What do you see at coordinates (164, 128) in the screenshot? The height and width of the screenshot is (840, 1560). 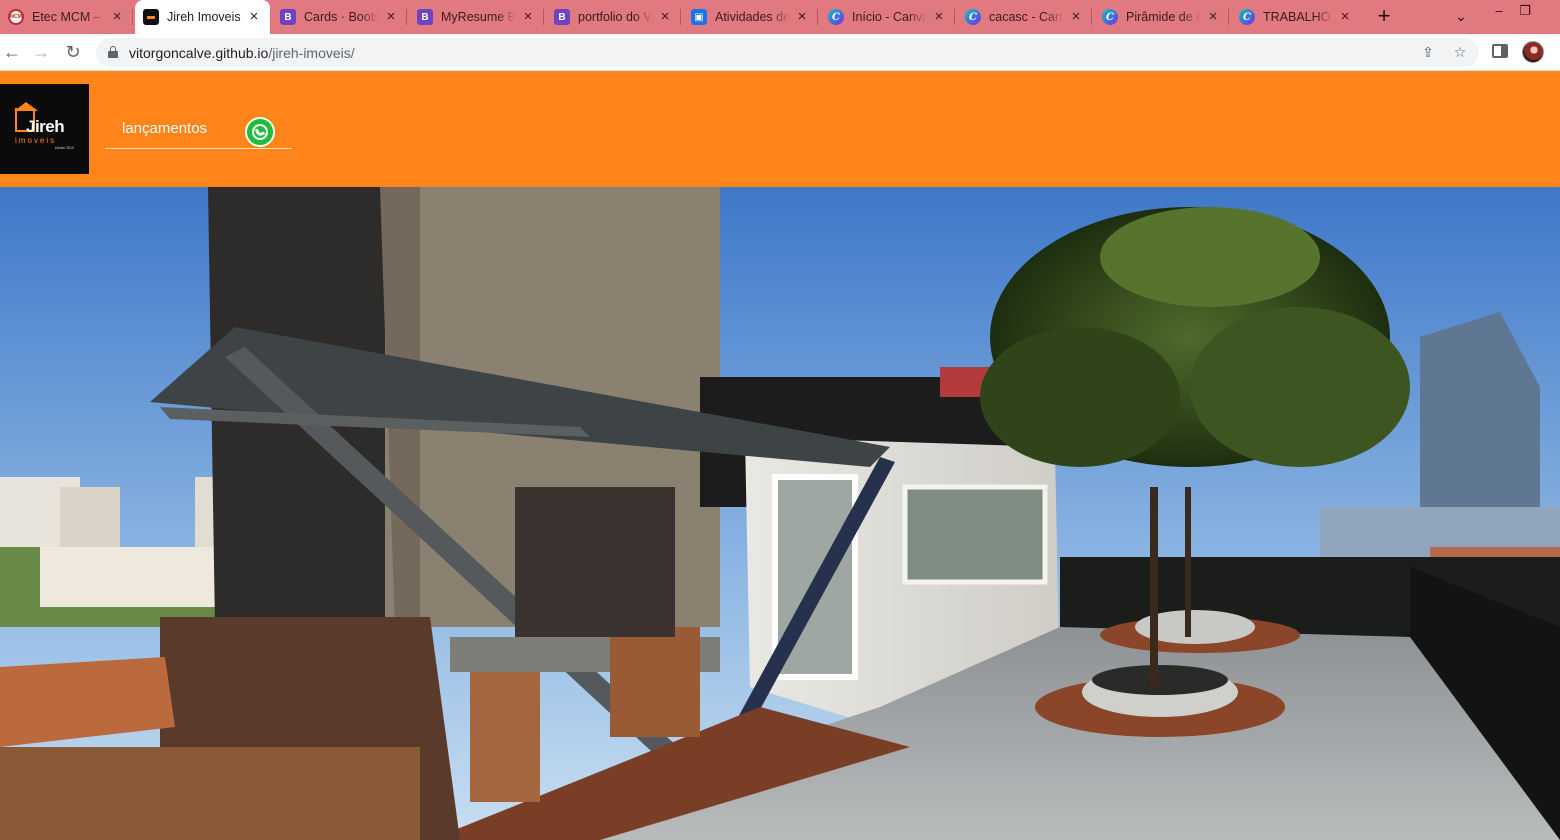 I see `nav-link-lancamentos: lançamentos` at bounding box center [164, 128].